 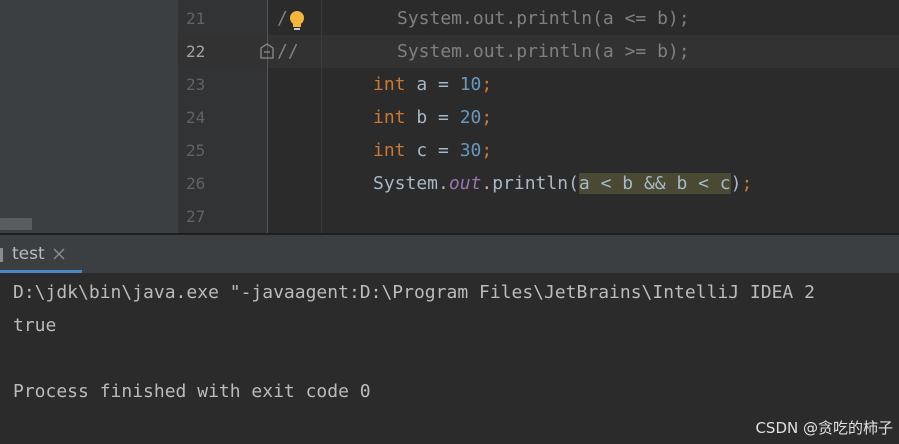 I want to click on code-line-23: int a = 10;, so click(x=432, y=84).